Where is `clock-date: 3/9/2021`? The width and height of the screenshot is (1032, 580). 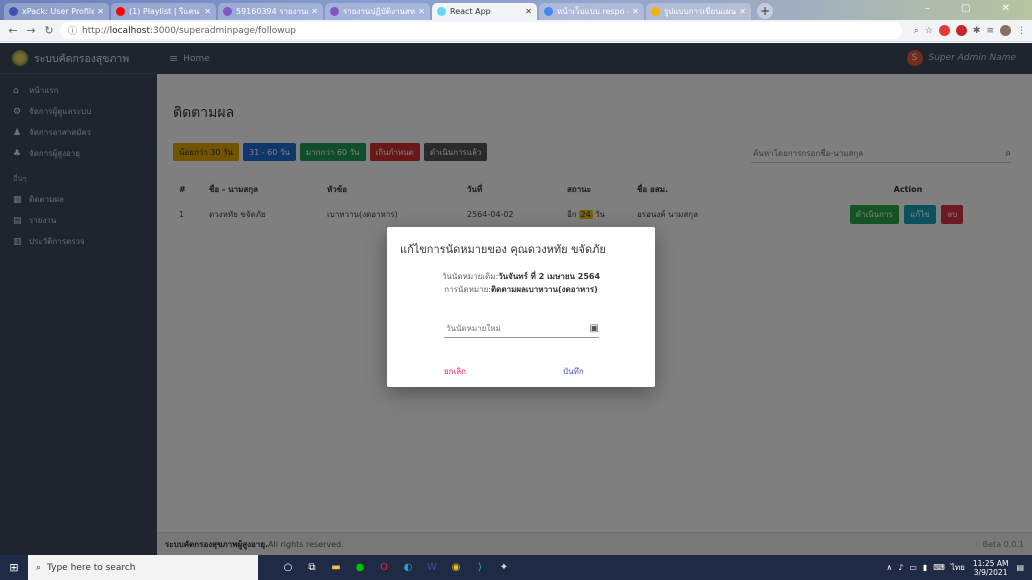 clock-date: 3/9/2021 is located at coordinates (990, 572).